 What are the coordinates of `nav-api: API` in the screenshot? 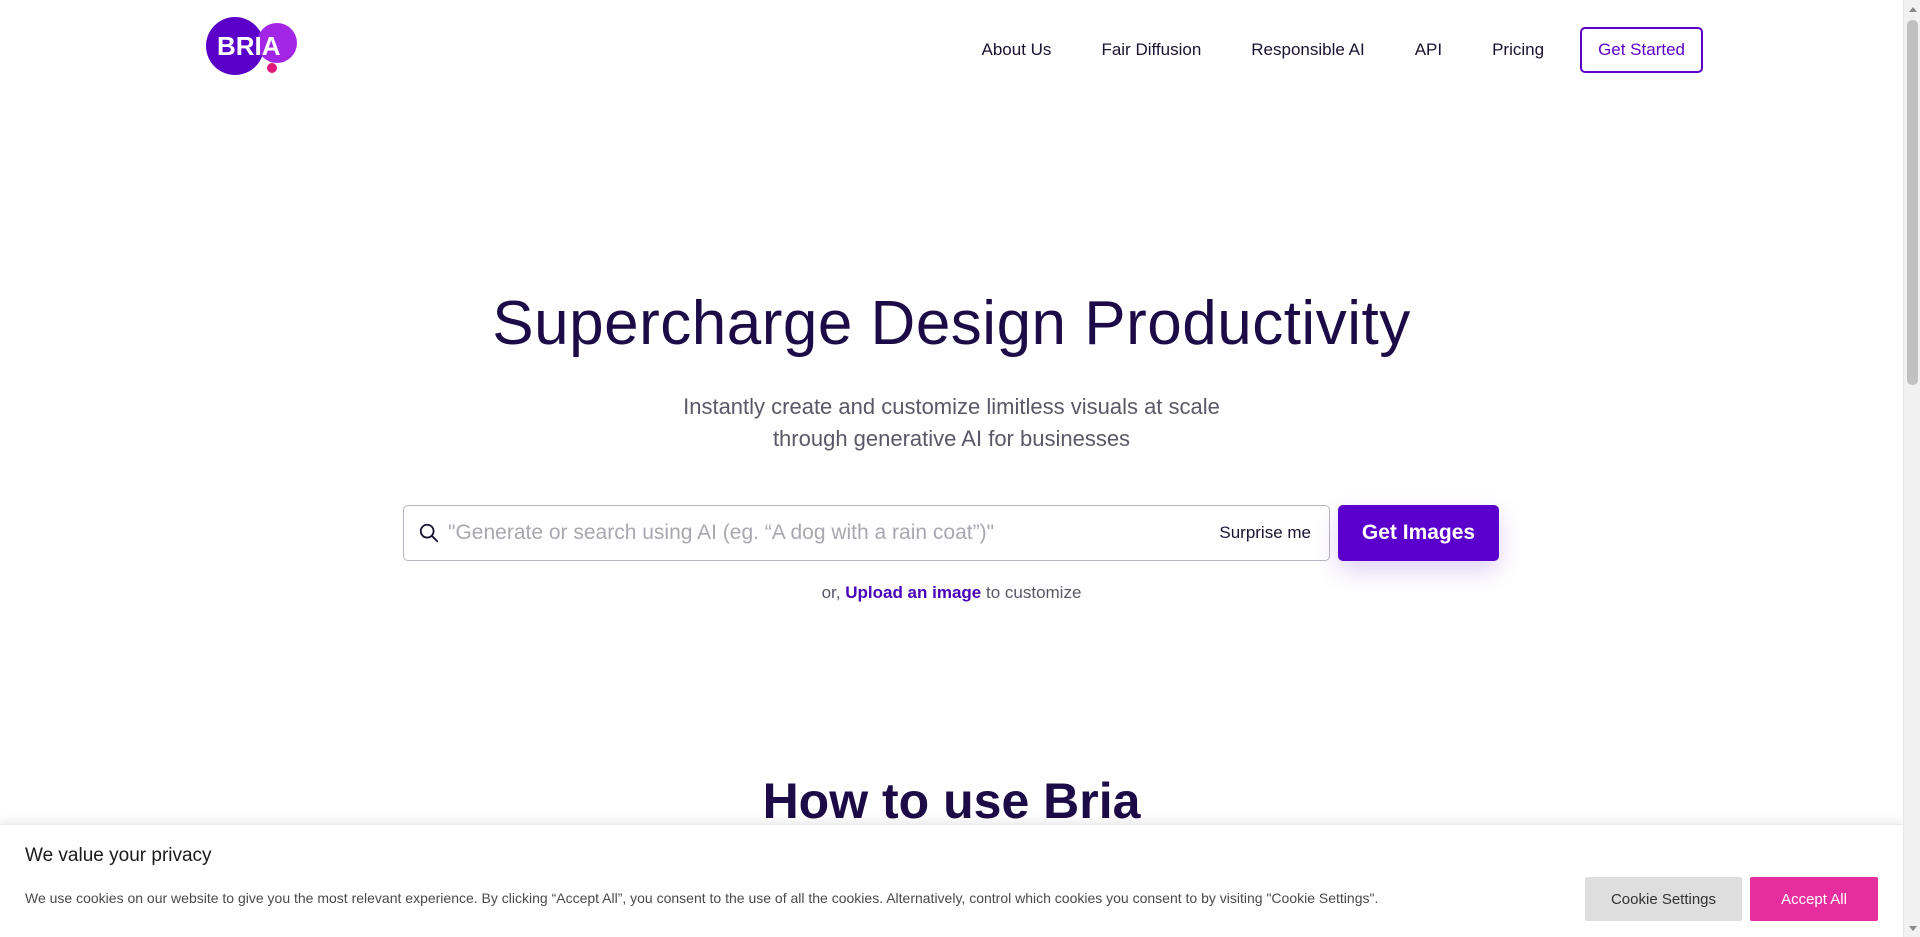 It's located at (1428, 50).